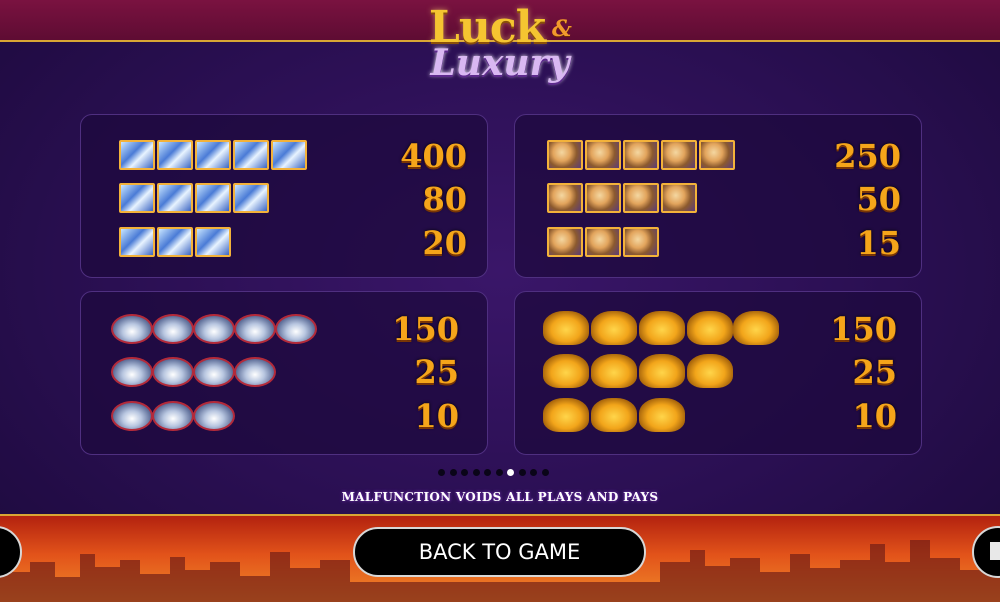 This screenshot has height=602, width=1000. Describe the element at coordinates (444, 199) in the screenshot. I see `payout-value: 80` at that location.